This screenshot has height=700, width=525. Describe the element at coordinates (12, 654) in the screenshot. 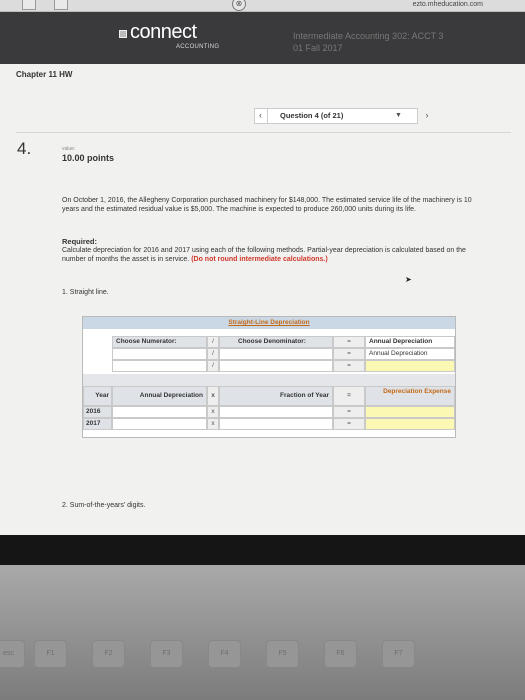

I see `esc-key: esc` at that location.